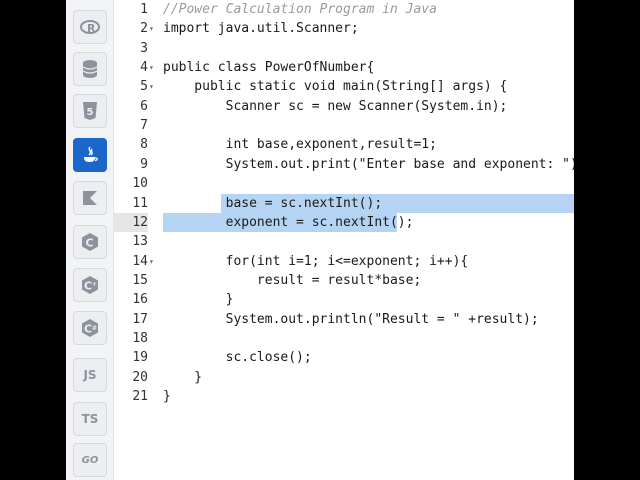  I want to click on svg-text: R, so click(91, 28).